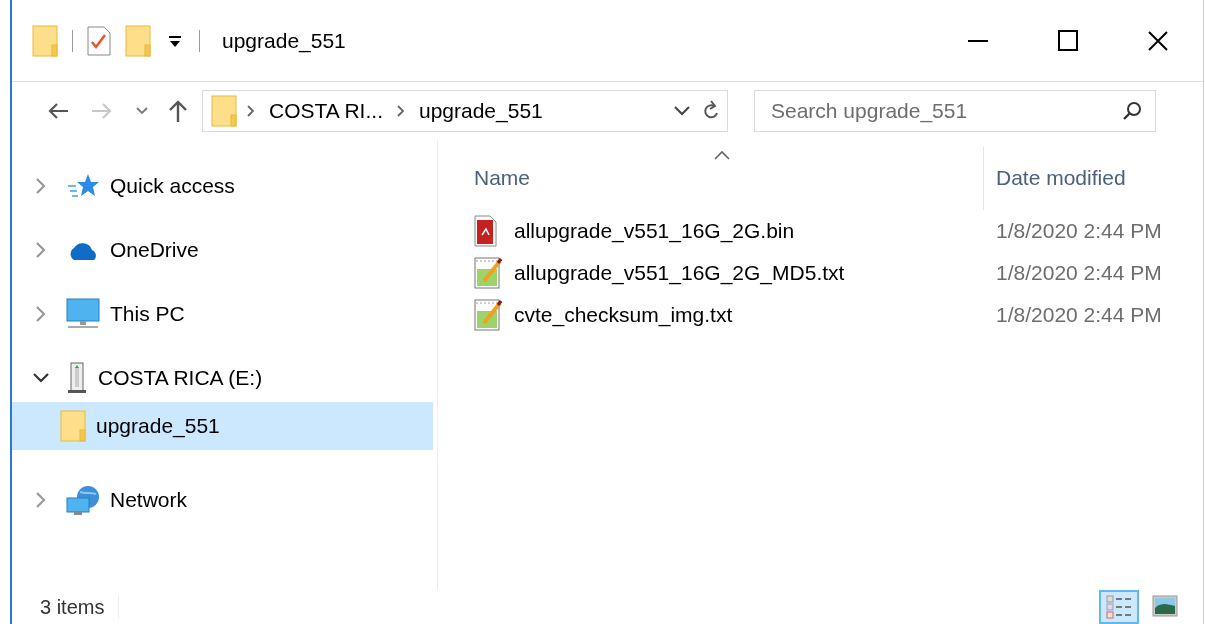  I want to click on search-field: Search upgrade_551, so click(955, 111).